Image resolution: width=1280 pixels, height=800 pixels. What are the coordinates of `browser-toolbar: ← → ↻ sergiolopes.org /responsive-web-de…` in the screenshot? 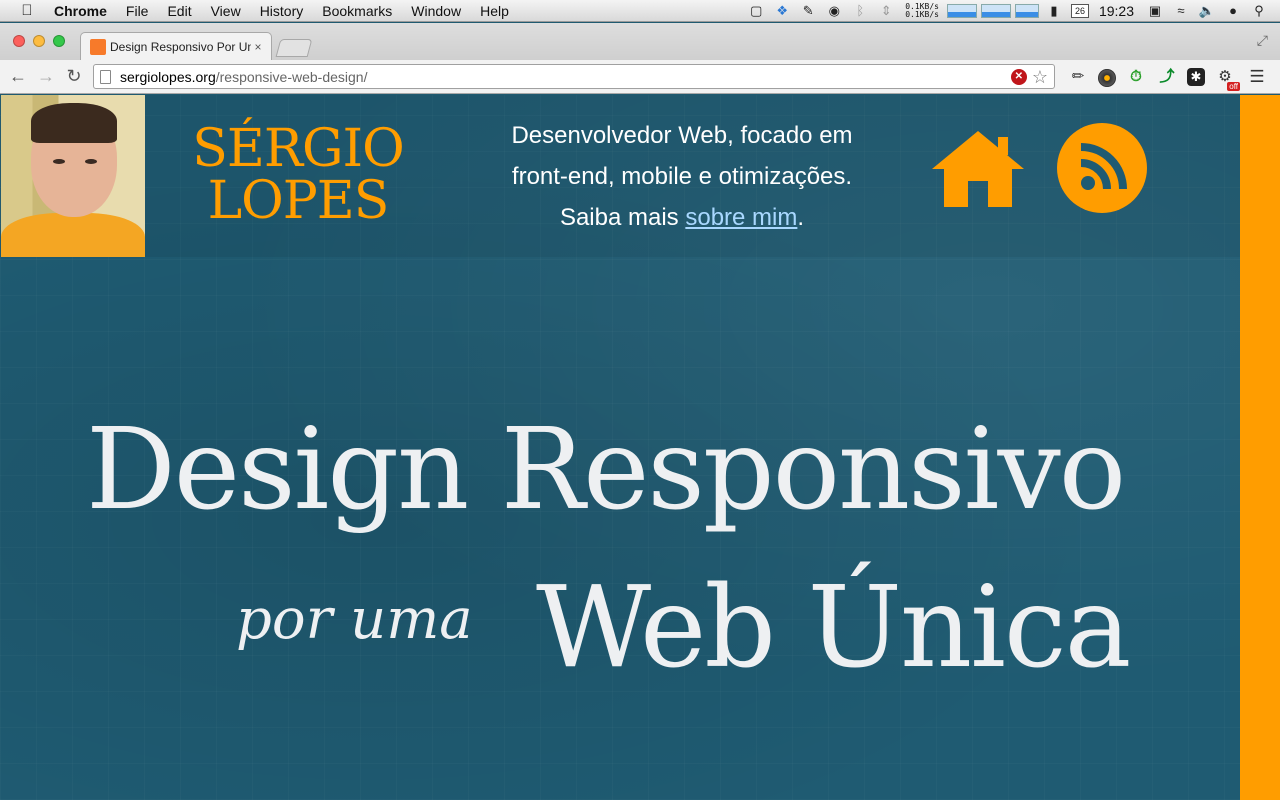 It's located at (640, 77).